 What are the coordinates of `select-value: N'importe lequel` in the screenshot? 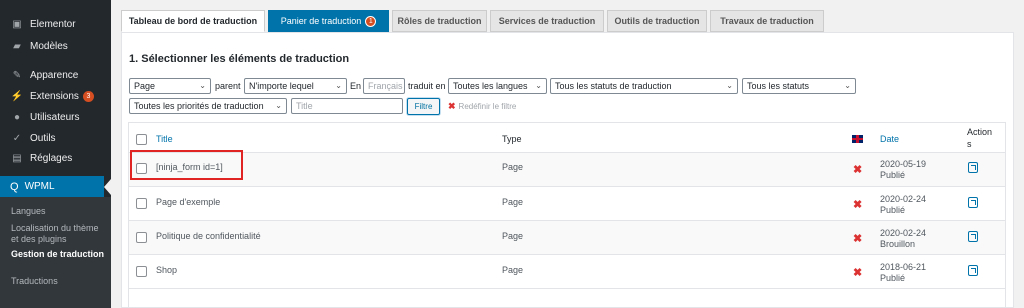 It's located at (281, 86).